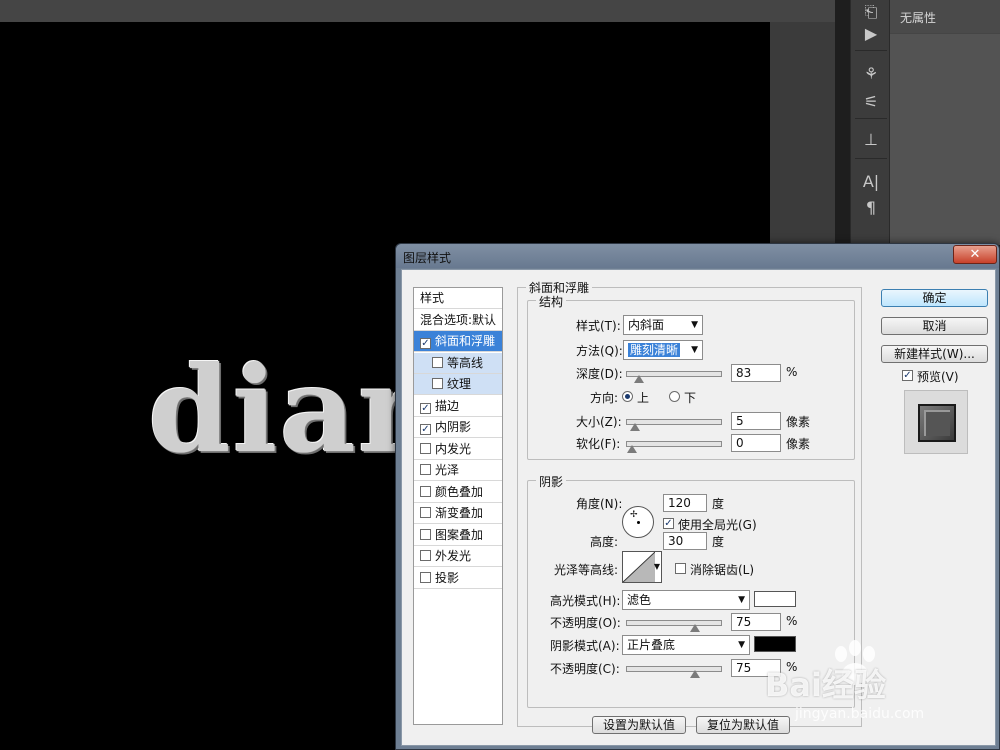  What do you see at coordinates (458, 578) in the screenshot?
I see `style-list-item: 投影` at bounding box center [458, 578].